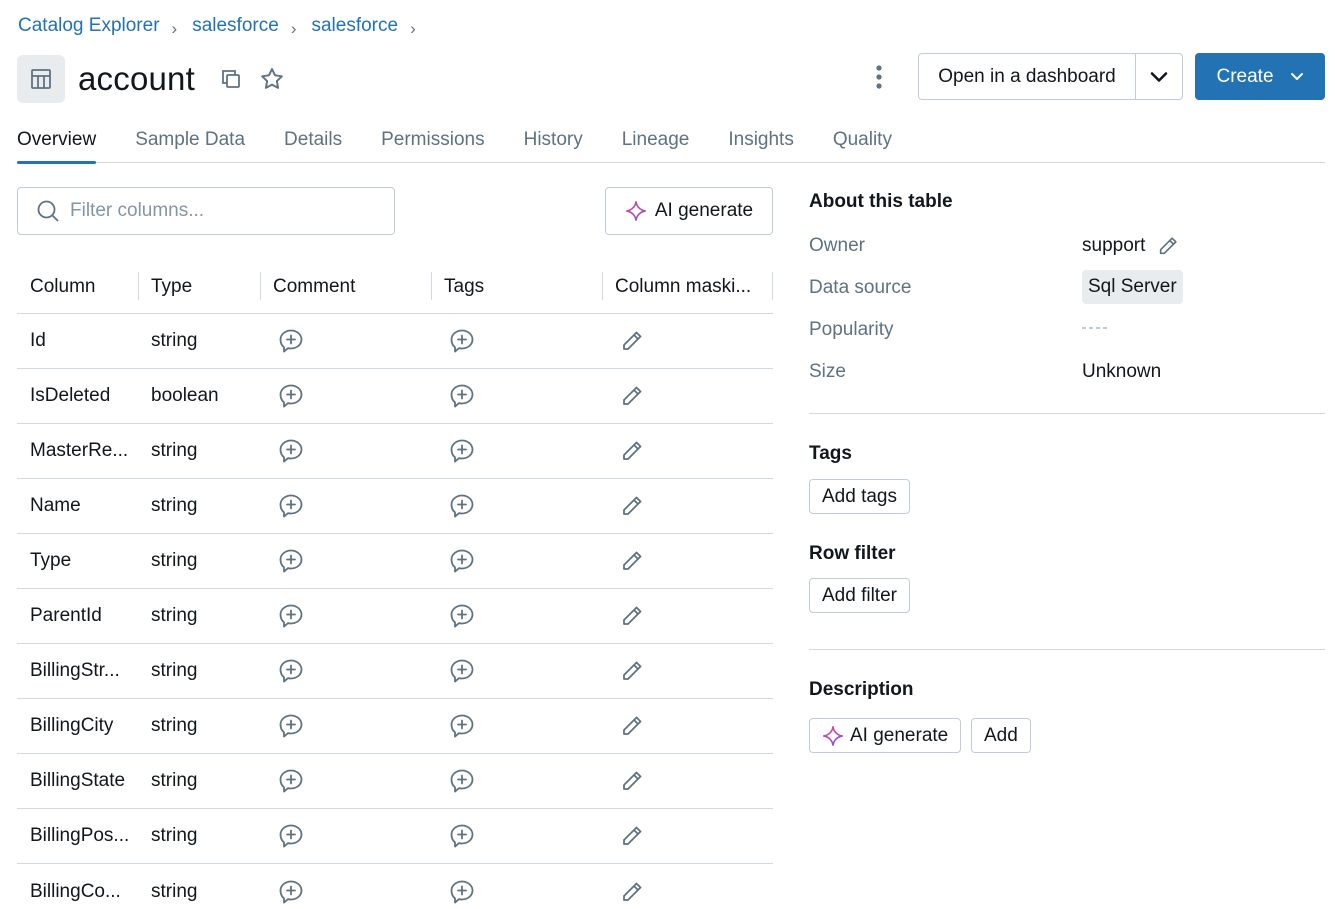 Image resolution: width=1335 pixels, height=909 pixels. I want to click on tags-heading: Tags, so click(830, 453).